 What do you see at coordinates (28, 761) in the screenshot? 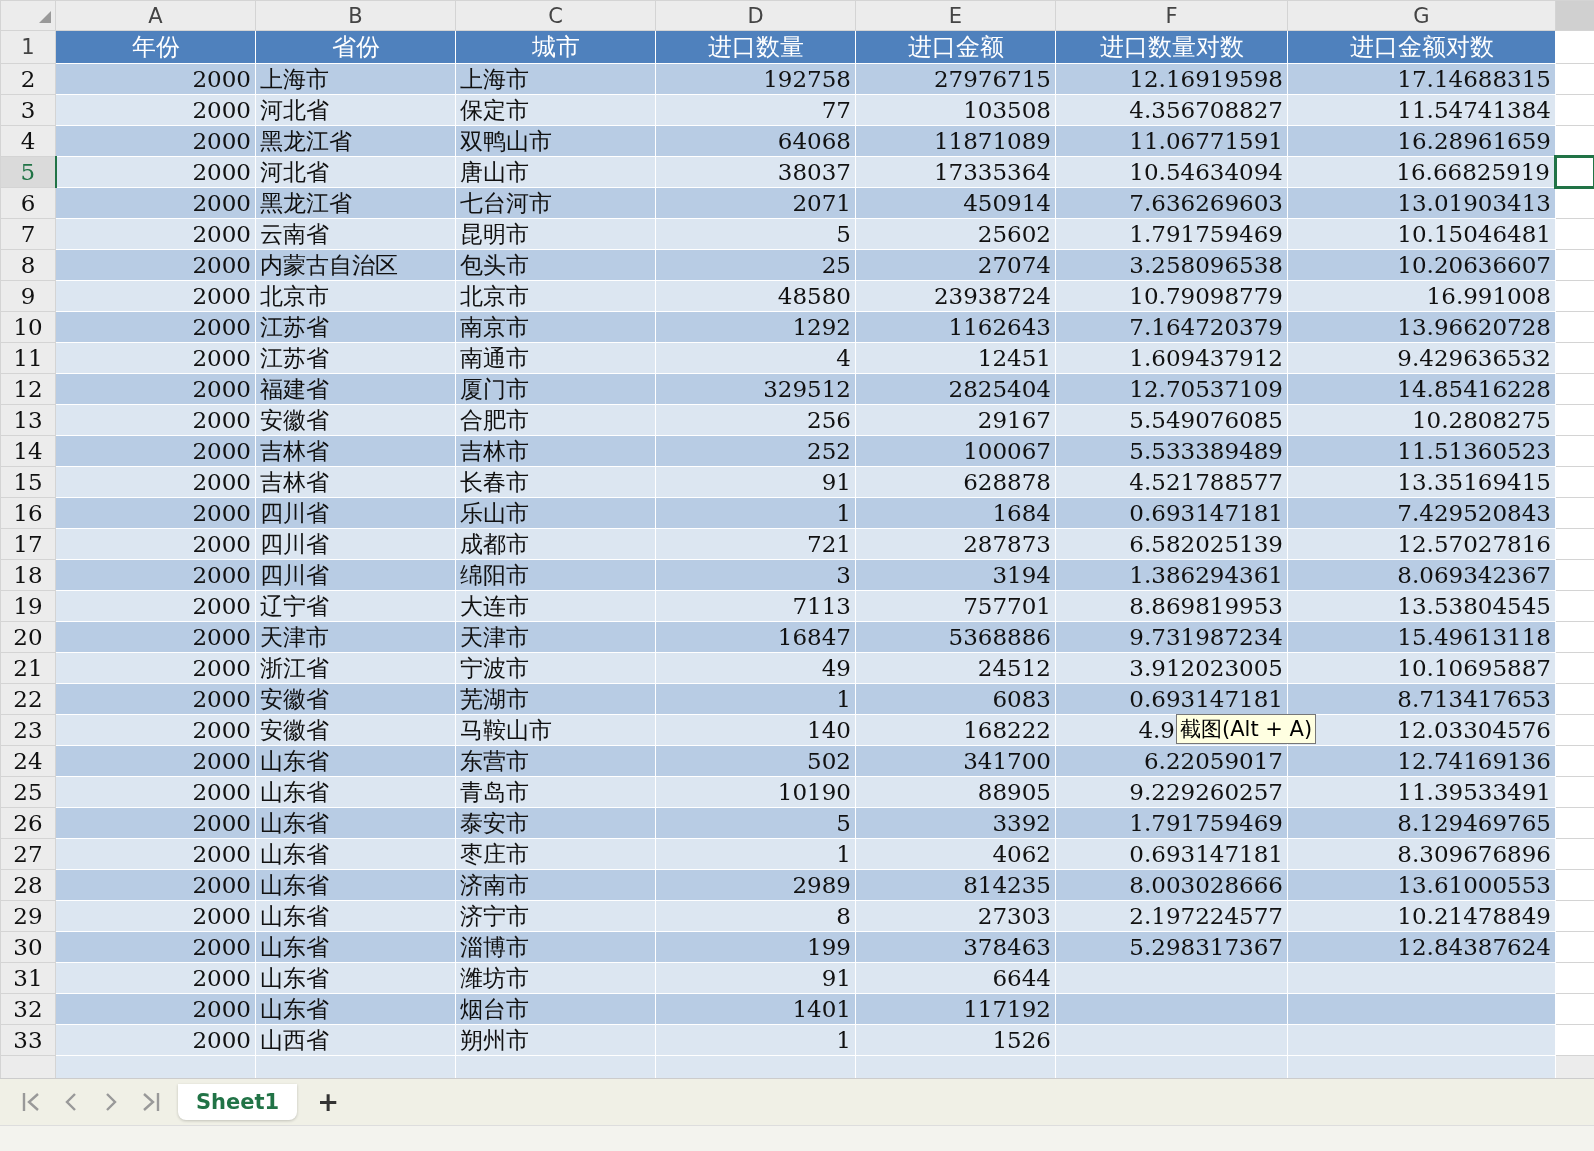
I see `row-number: 24` at bounding box center [28, 761].